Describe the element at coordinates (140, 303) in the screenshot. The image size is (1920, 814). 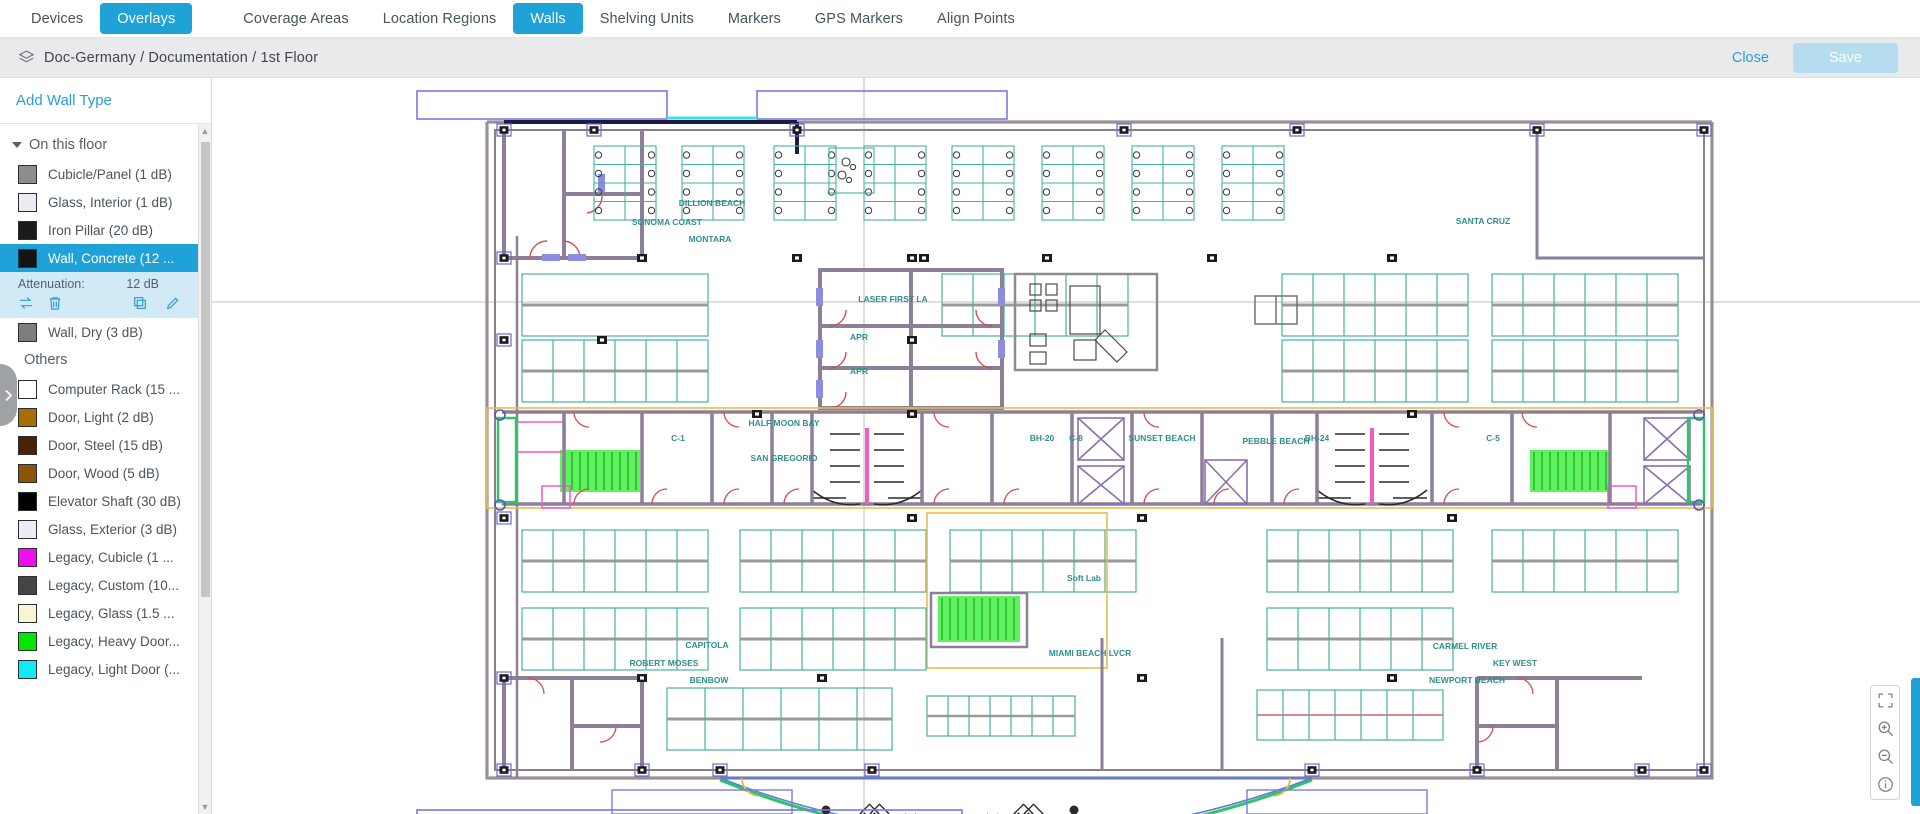
I see `copy-icon` at that location.